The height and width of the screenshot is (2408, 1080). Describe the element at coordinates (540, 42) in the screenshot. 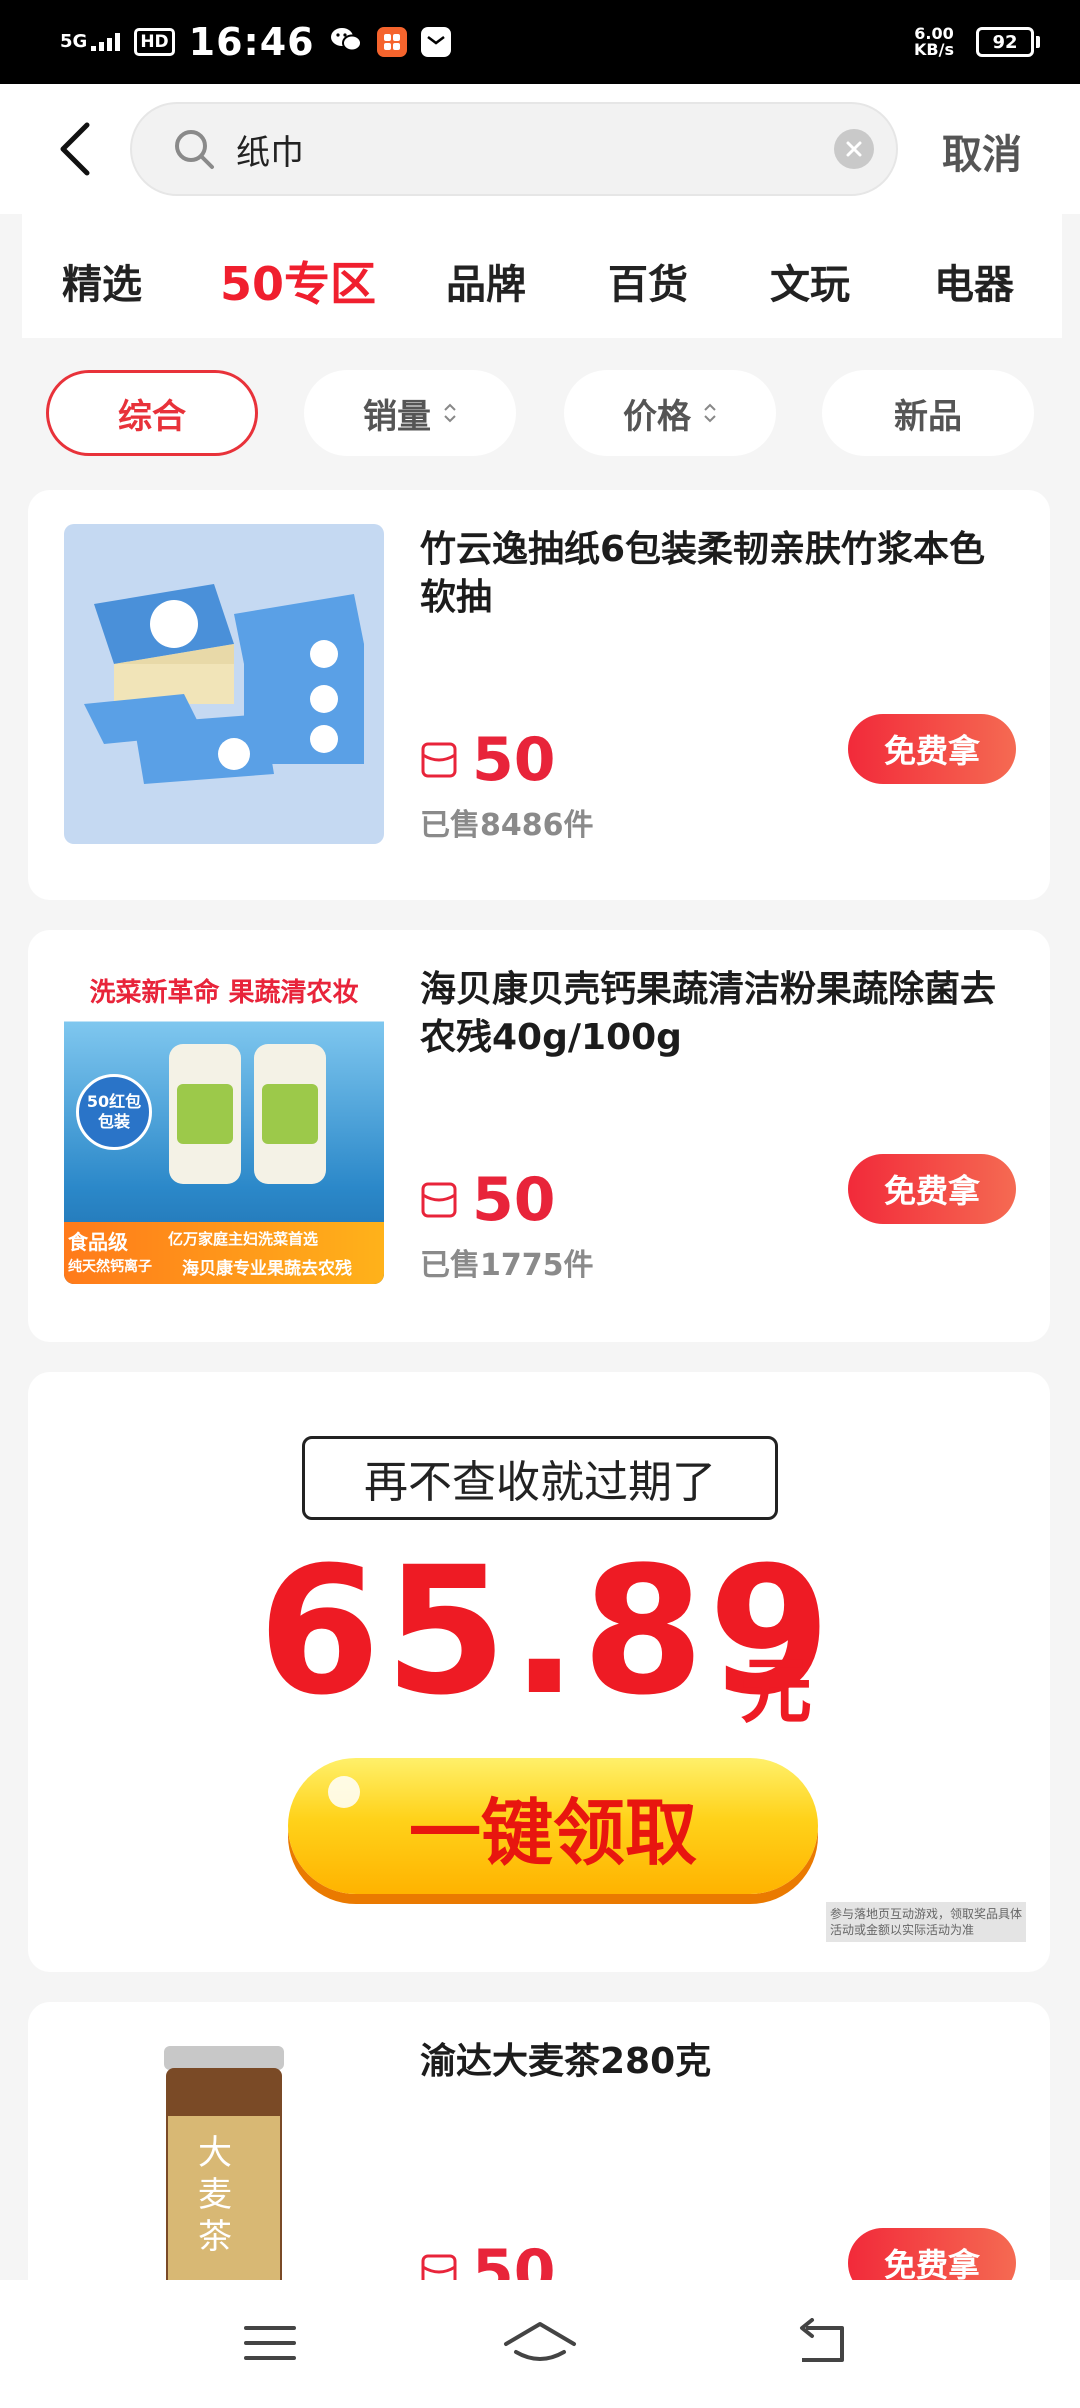

I see `status-bar: 5G HD 16:46 6.00 KB/s 92` at that location.